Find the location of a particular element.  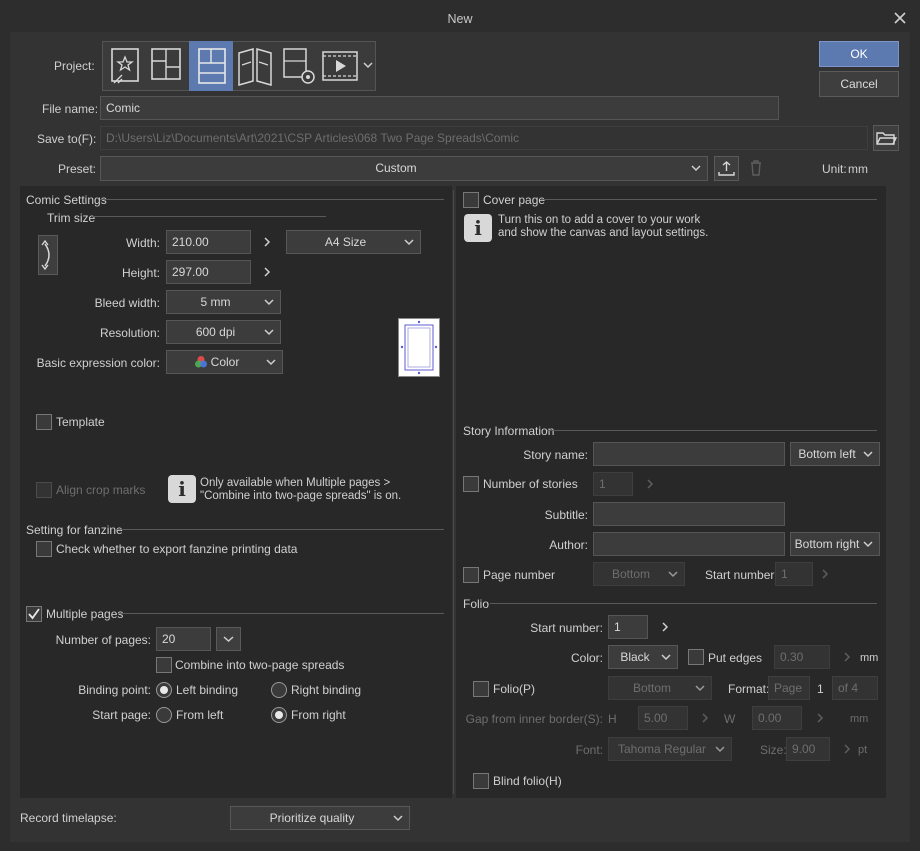

ok-button: OK is located at coordinates (859, 54).